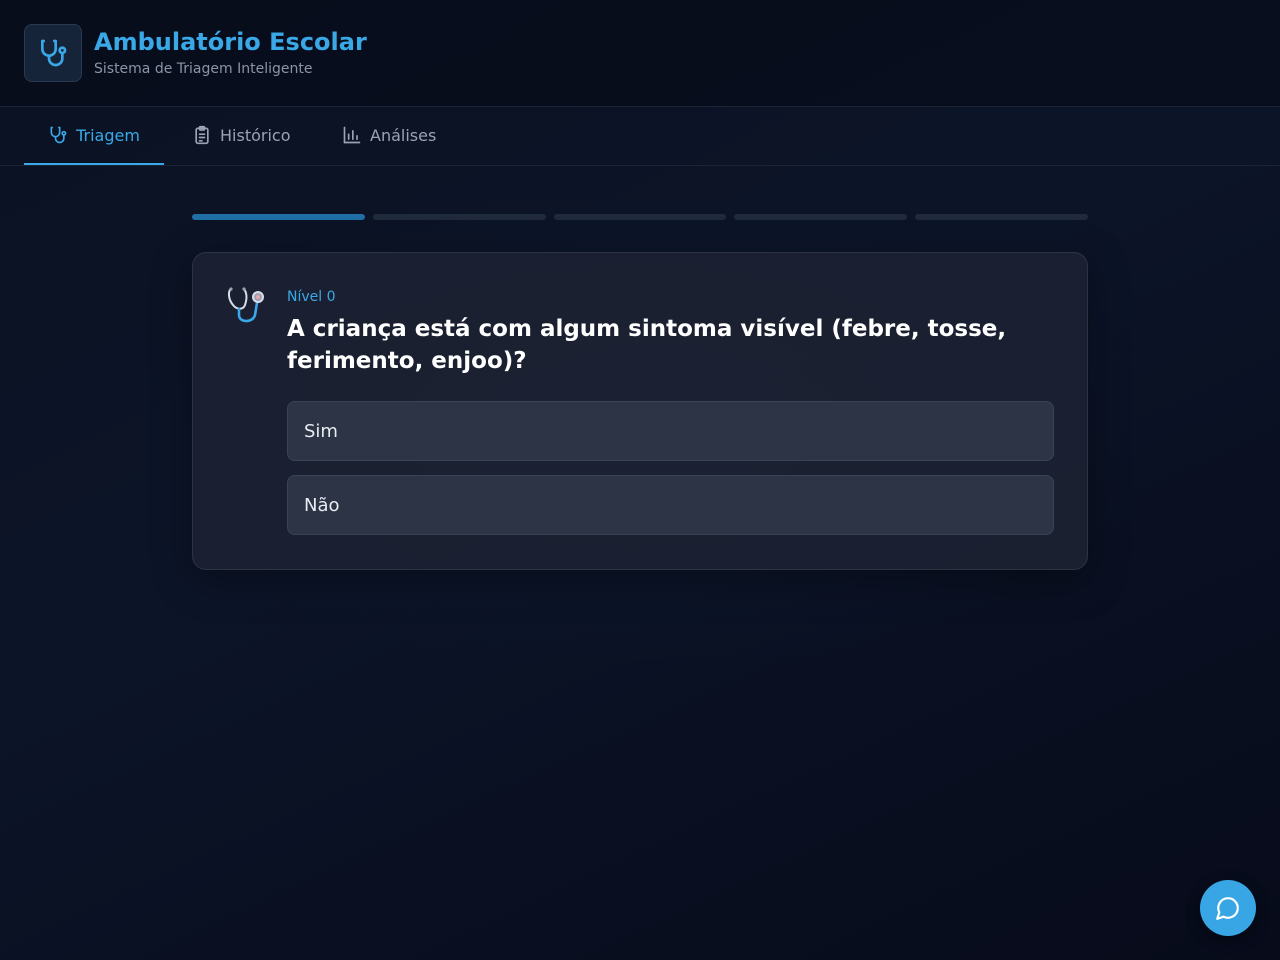 The height and width of the screenshot is (960, 1280). I want to click on tab-analises: Análises, so click(389, 135).